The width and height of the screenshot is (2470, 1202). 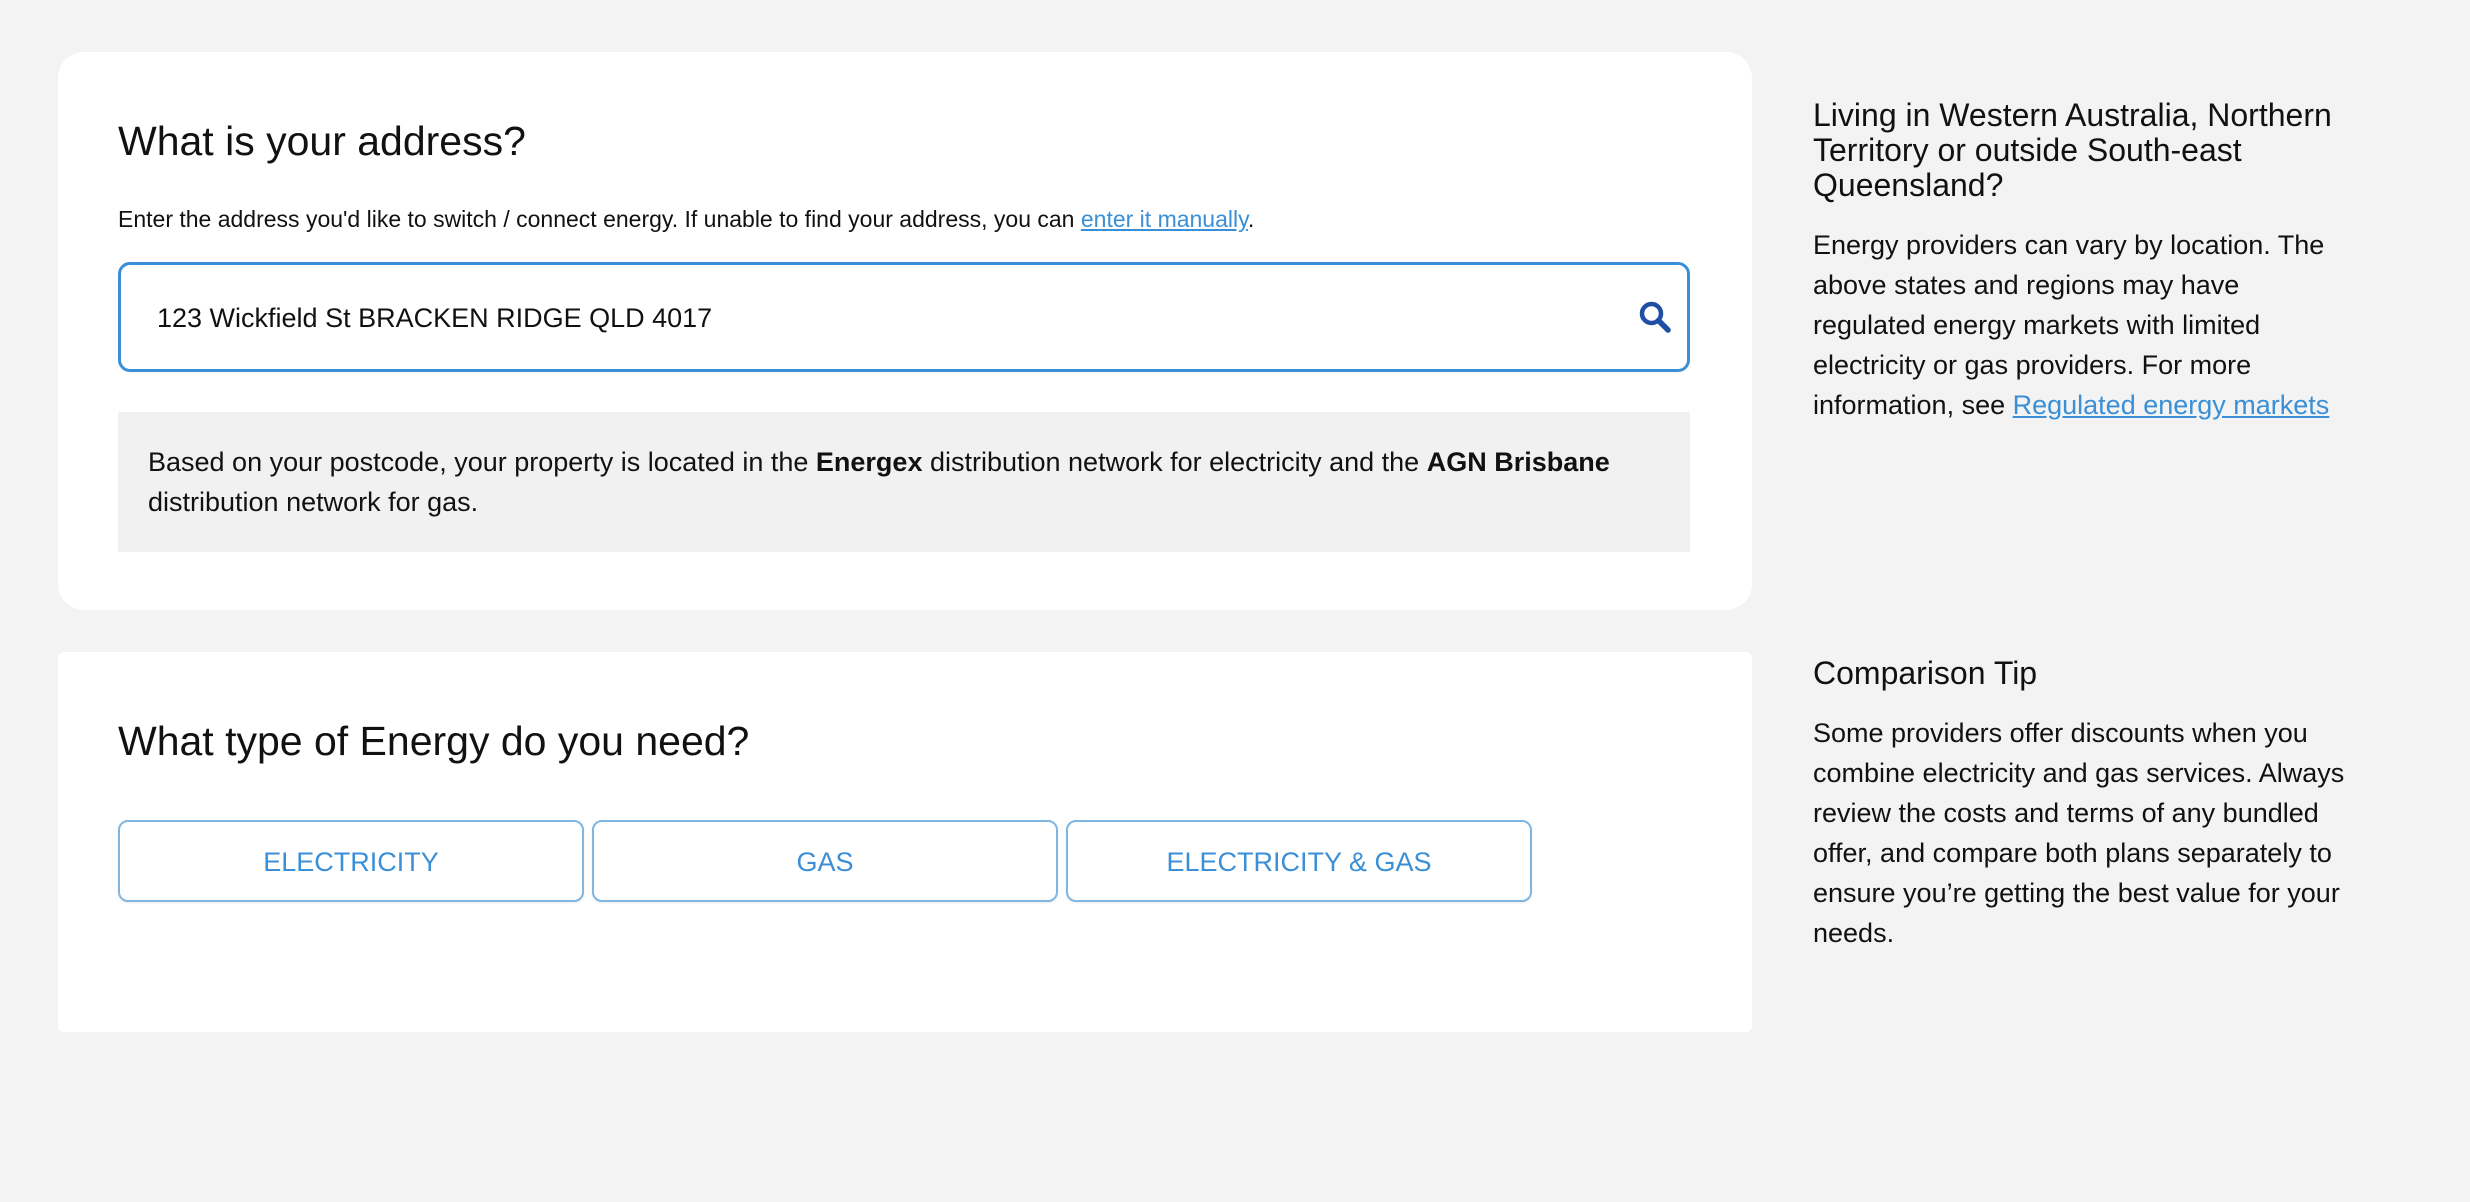 What do you see at coordinates (1164, 219) in the screenshot?
I see `enter-manually-link: enter it manually` at bounding box center [1164, 219].